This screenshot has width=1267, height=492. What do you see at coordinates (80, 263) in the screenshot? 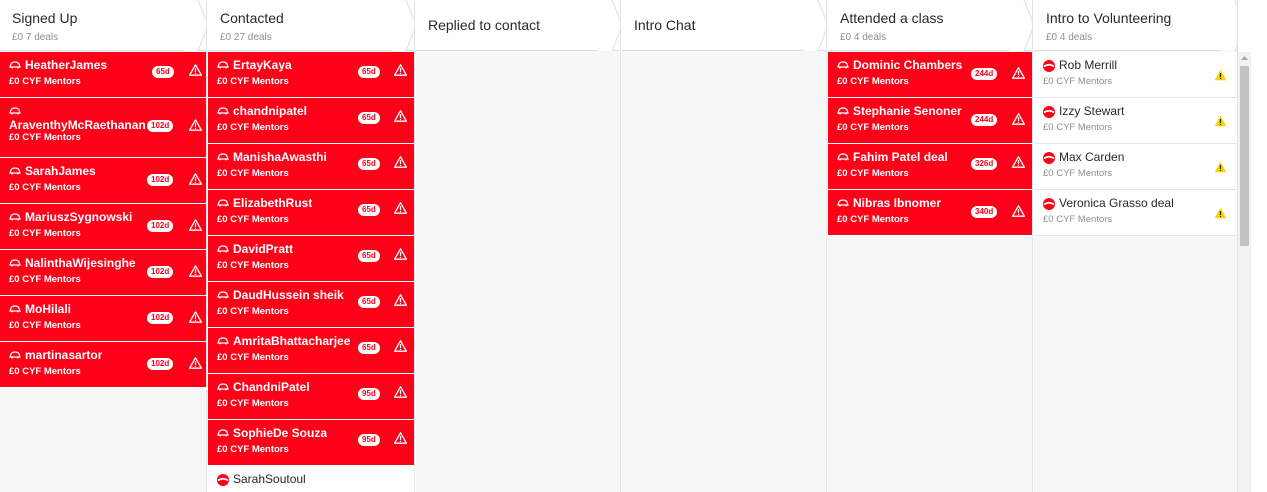
I see `deal-title: NalinthaWijesinghe` at bounding box center [80, 263].